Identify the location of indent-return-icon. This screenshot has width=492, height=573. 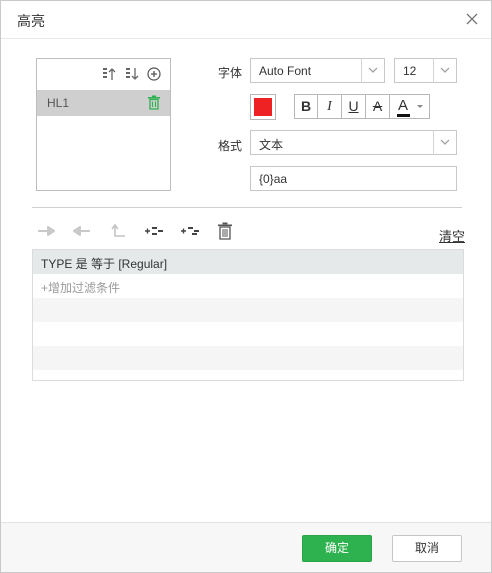
(118, 231).